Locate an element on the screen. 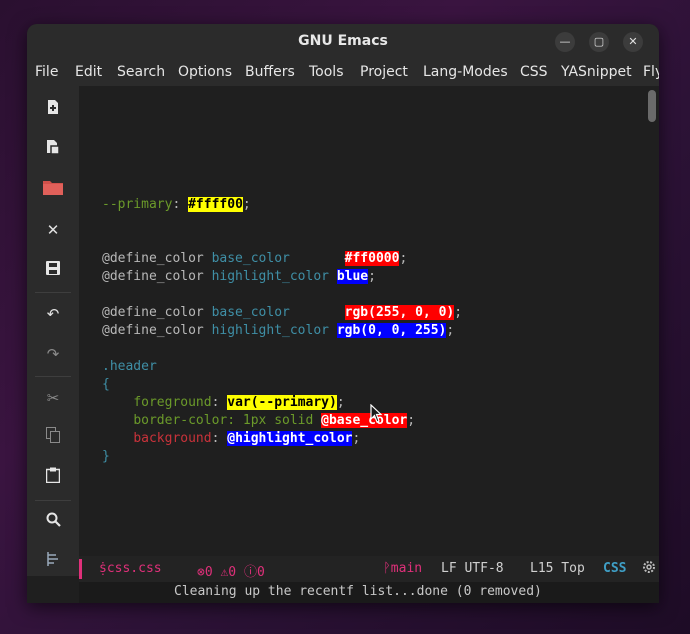 The height and width of the screenshot is (634, 690). code-line: border-color: 1px solid @base_color; is located at coordinates (274, 420).